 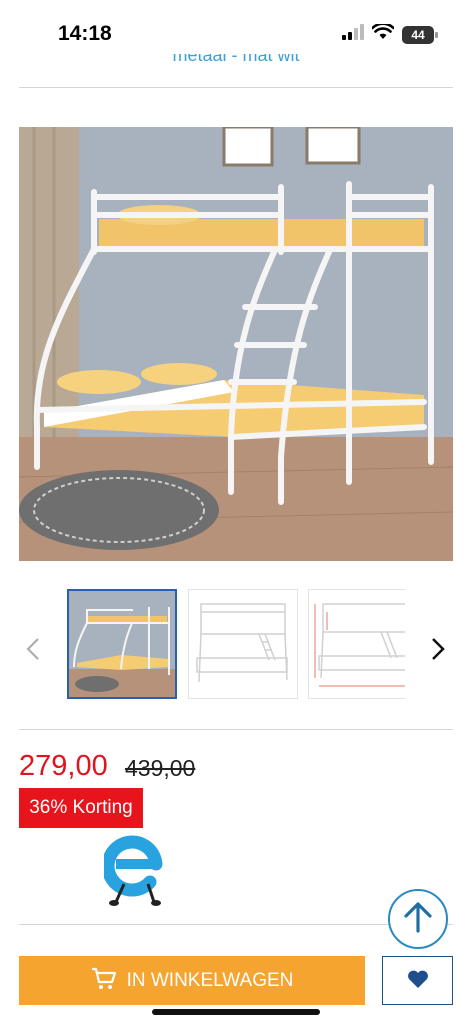 I want to click on signal-icon, so click(x=353, y=34).